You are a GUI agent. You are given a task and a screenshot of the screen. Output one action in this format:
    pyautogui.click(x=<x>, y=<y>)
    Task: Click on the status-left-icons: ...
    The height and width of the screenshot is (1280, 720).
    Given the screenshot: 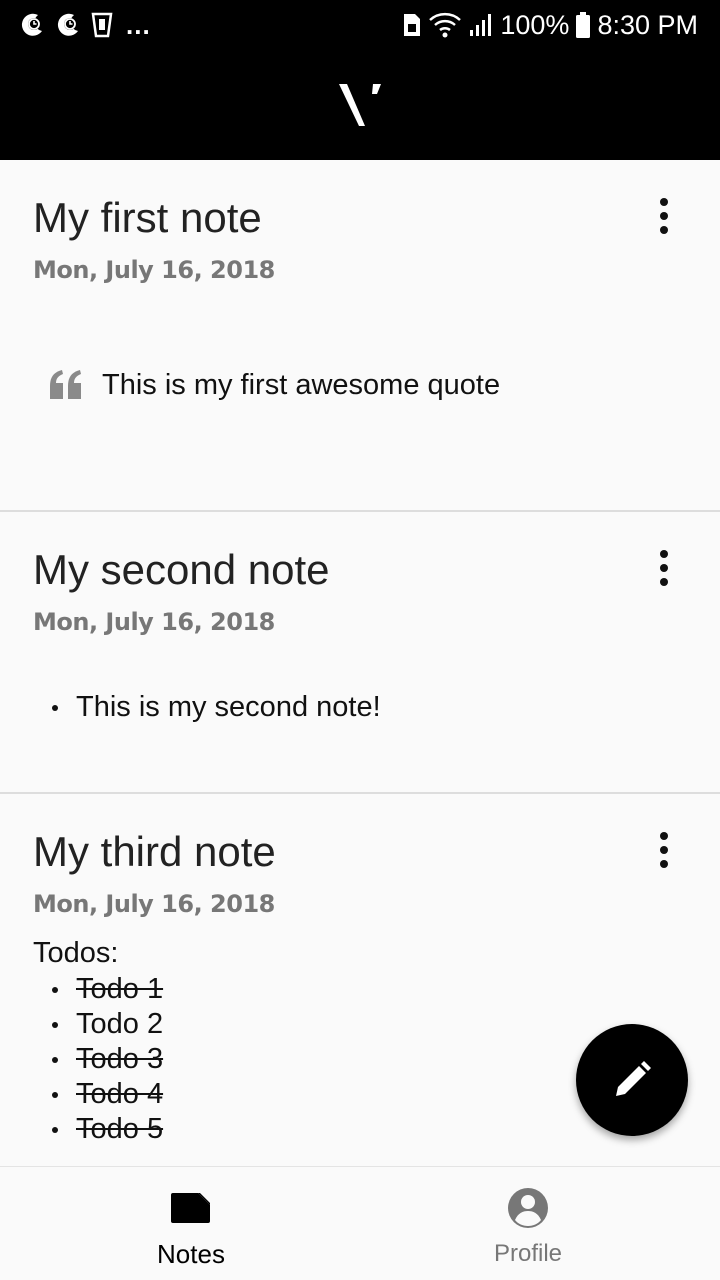 What is the action you would take?
    pyautogui.click(x=84, y=25)
    